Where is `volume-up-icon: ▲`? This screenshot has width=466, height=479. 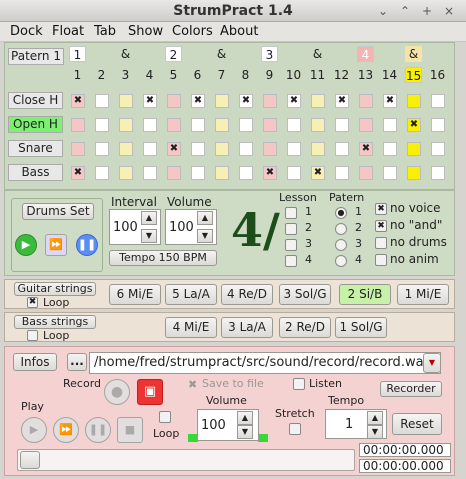 volume-up-icon: ▲ is located at coordinates (205, 218).